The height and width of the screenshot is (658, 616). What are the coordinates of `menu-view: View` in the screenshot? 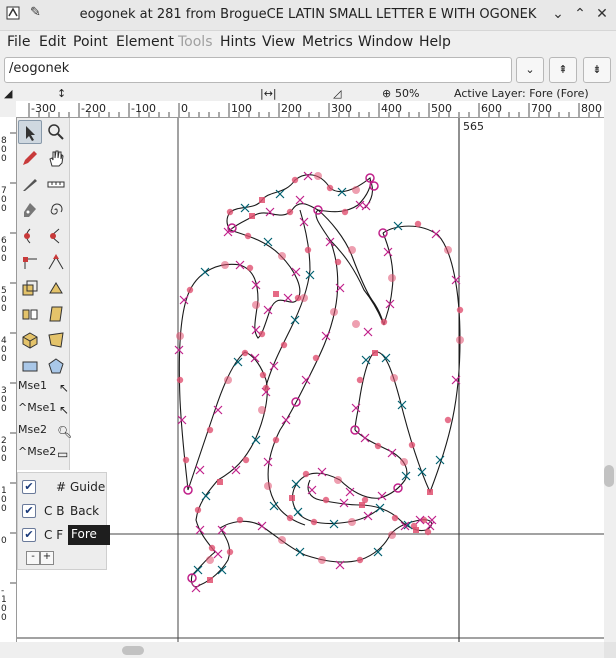 It's located at (278, 42).